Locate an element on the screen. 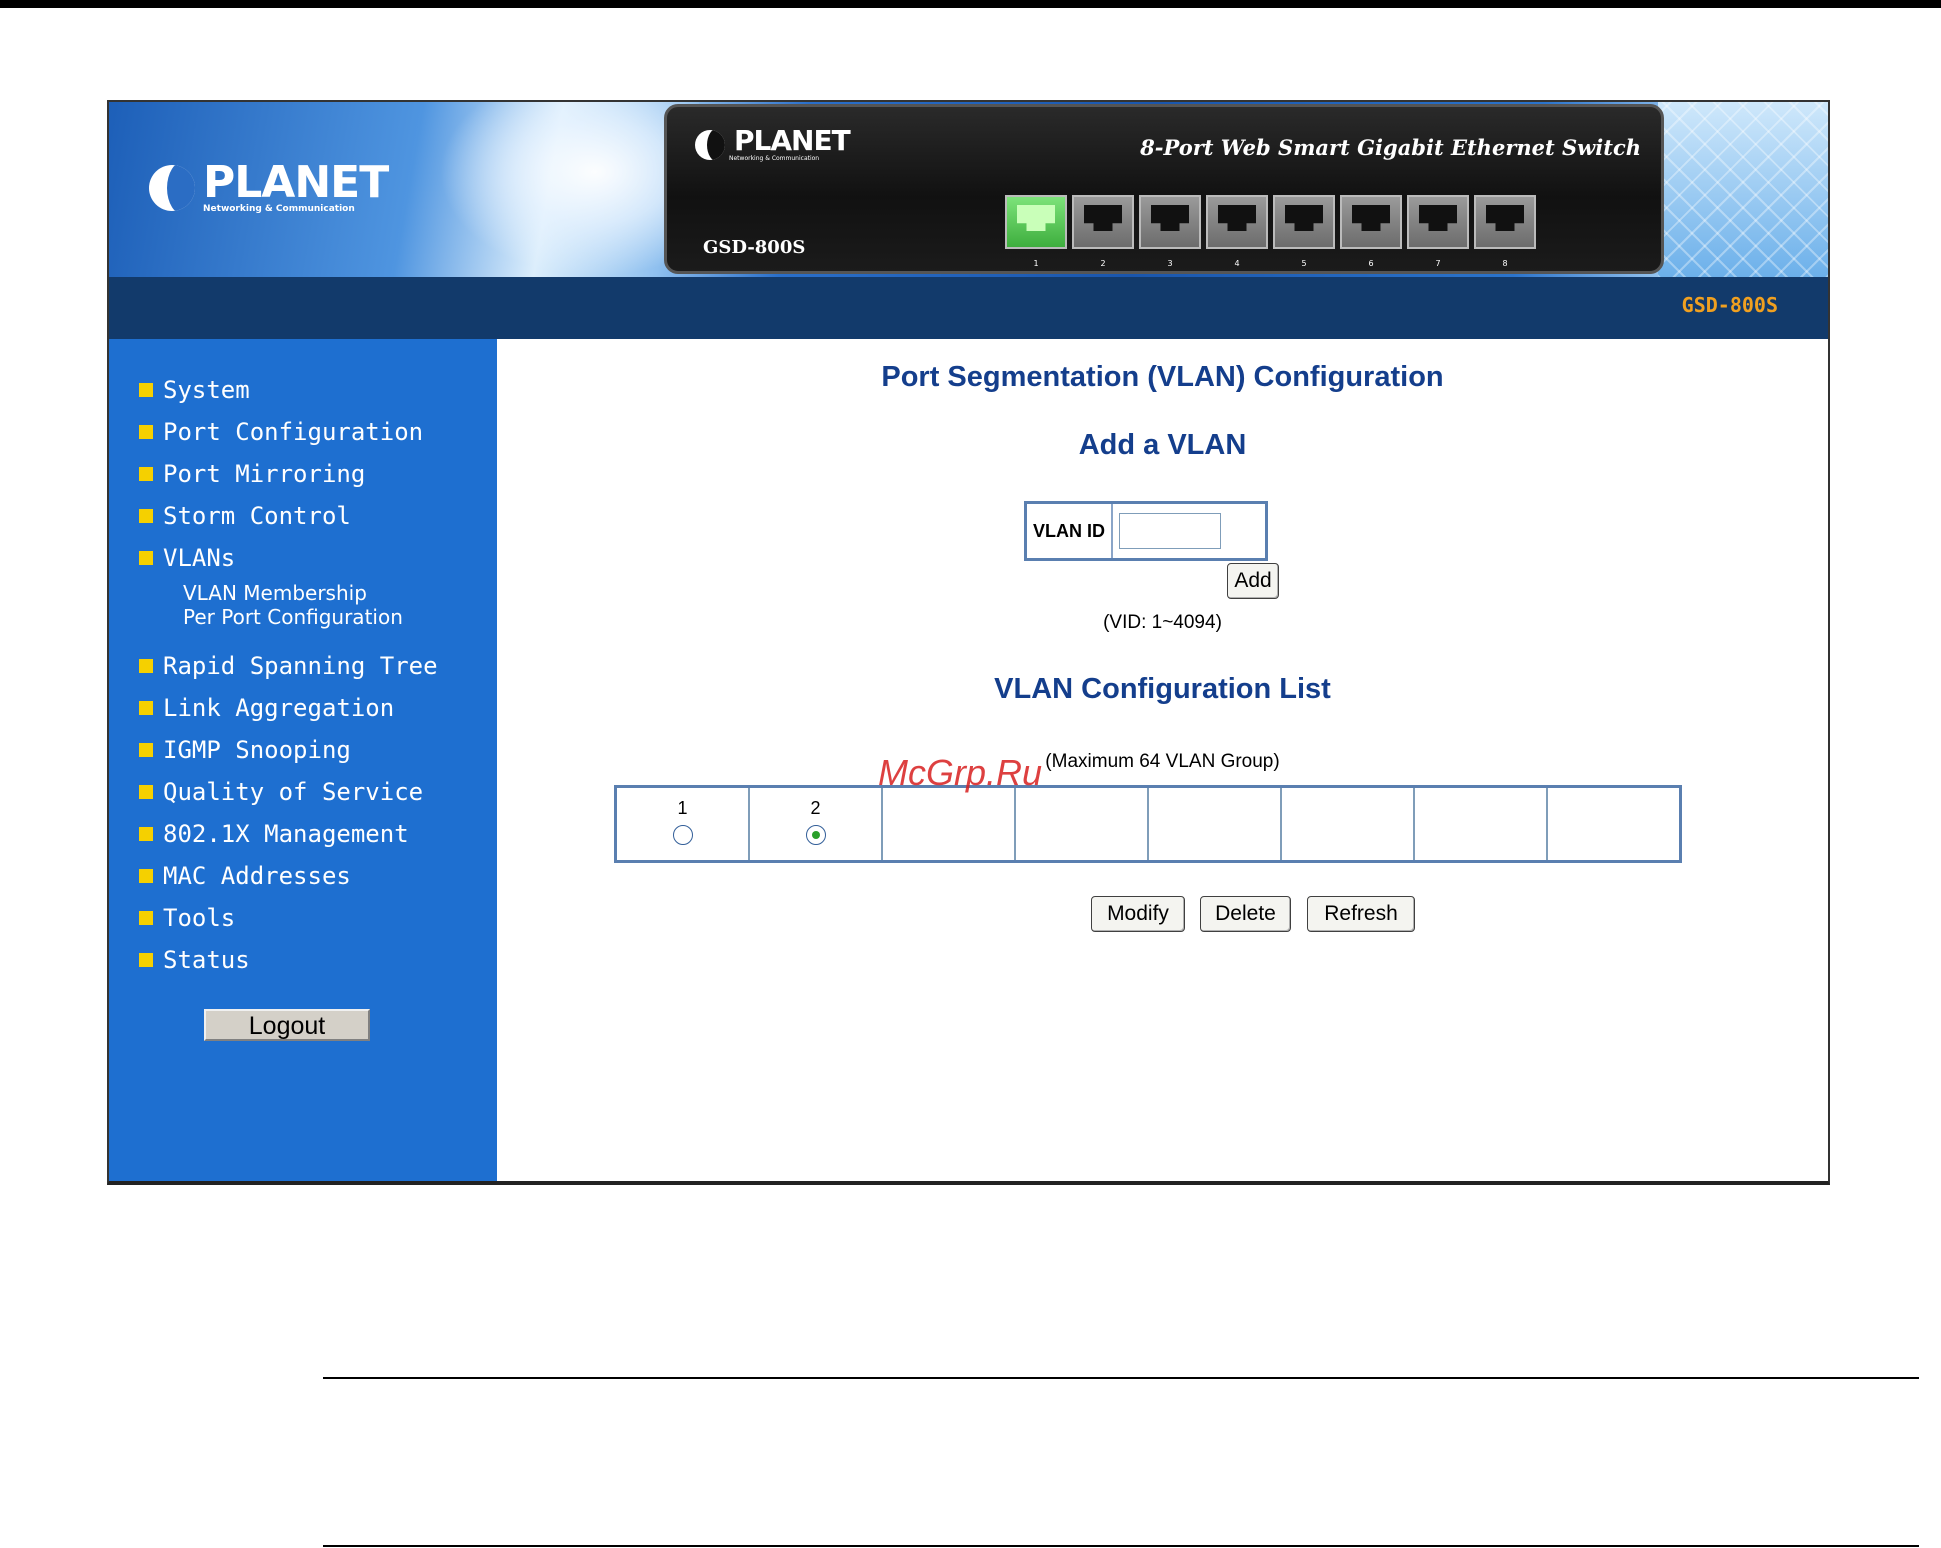  page-title: Port Segmentation (VLAN) Configuration is located at coordinates (1162, 377).